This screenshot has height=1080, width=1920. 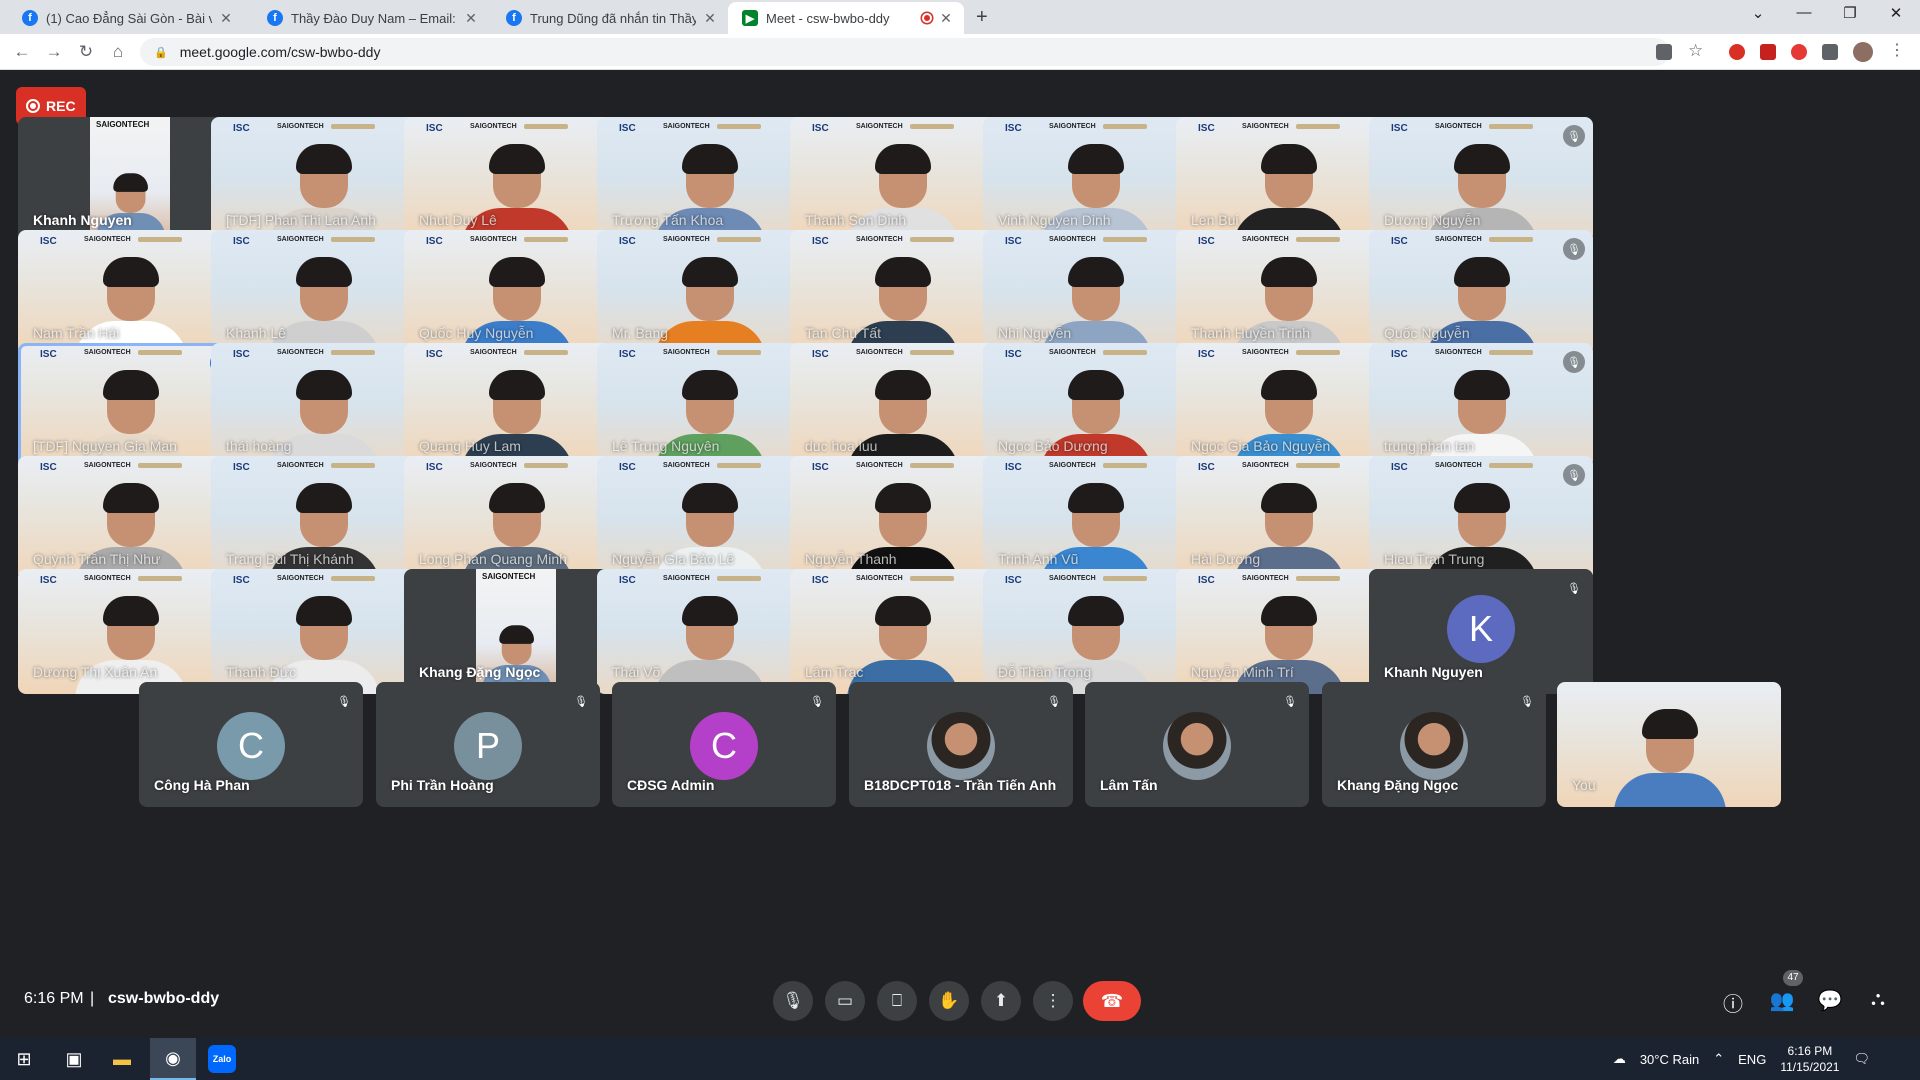 I want to click on participant-tile: SAIGONTECH🎙Khang Đặng Ngọc, so click(x=516, y=631).